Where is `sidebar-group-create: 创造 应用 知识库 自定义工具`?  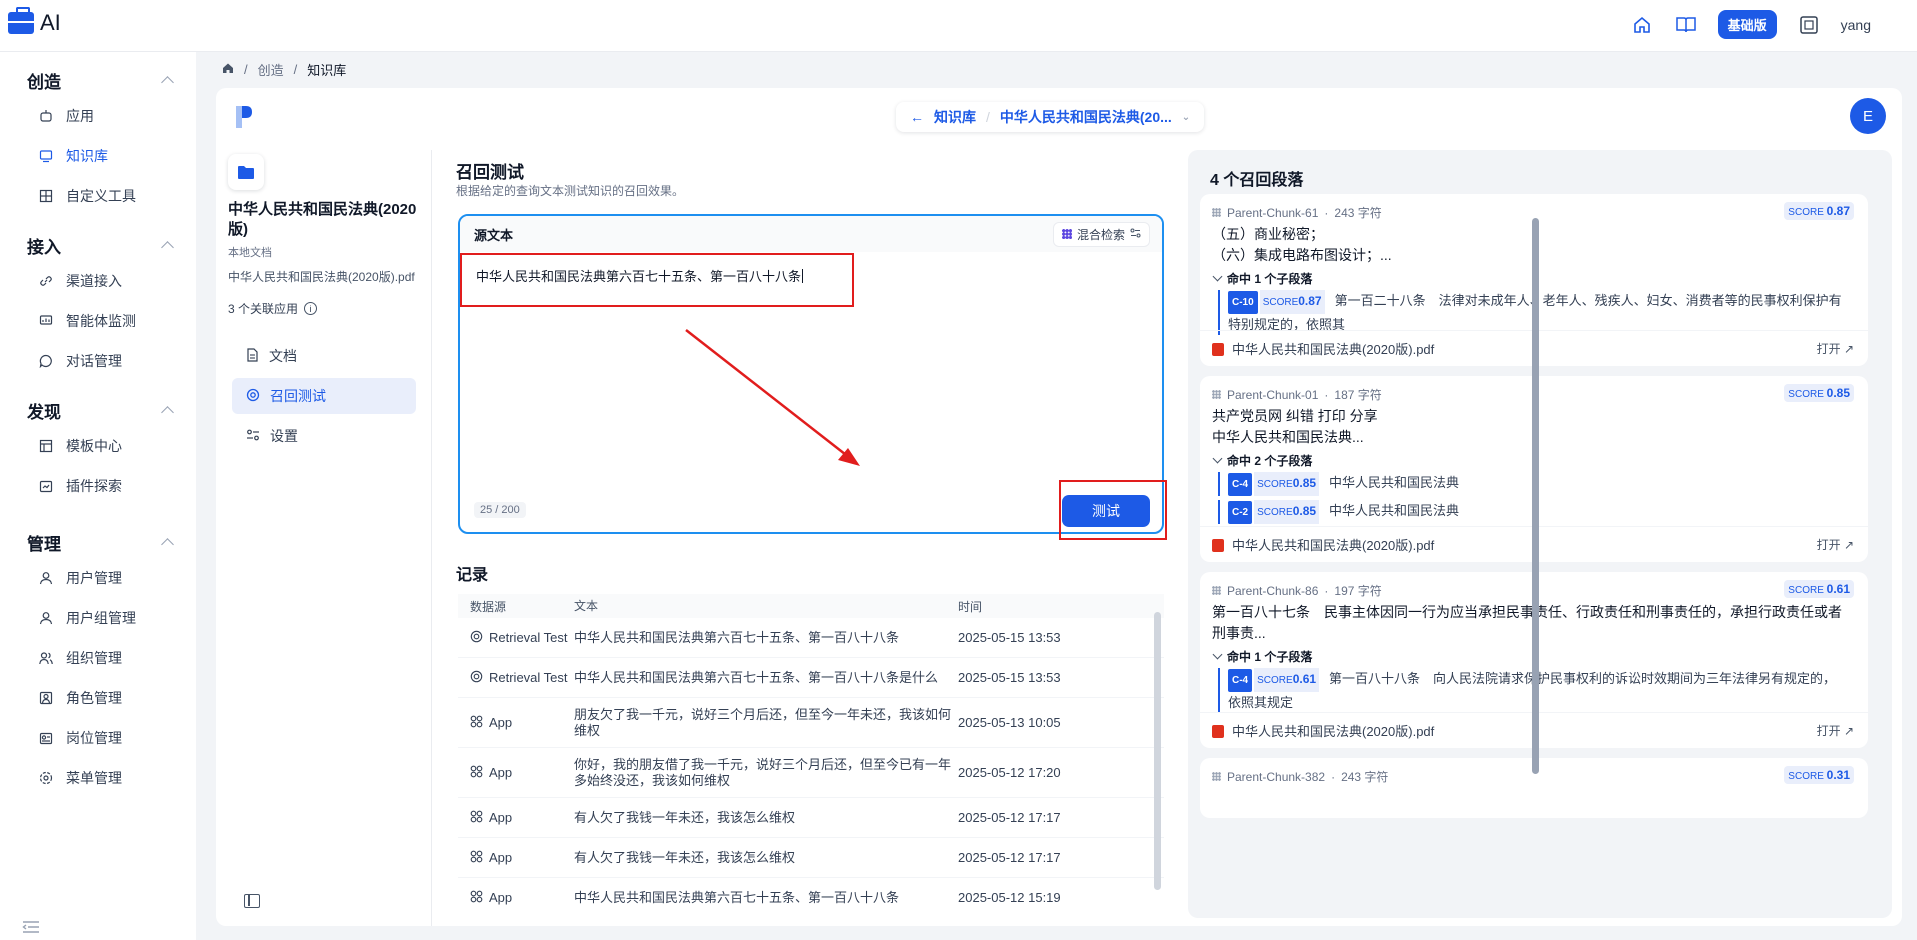 sidebar-group-create: 创造 应用 知识库 自定义工具 is located at coordinates (98, 140).